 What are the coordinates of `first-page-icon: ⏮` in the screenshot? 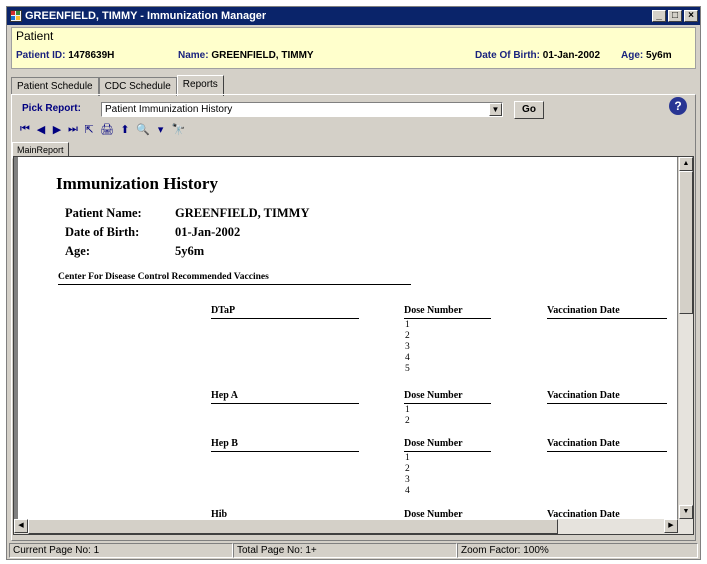 It's located at (25, 129).